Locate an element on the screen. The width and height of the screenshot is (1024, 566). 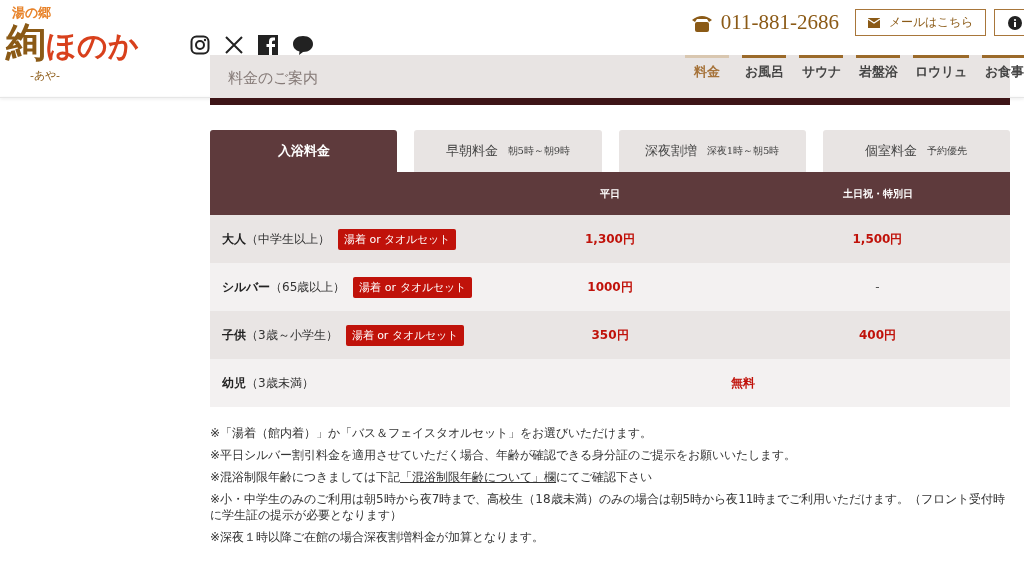
nav-item: 岩盤浴 is located at coordinates (878, 68).